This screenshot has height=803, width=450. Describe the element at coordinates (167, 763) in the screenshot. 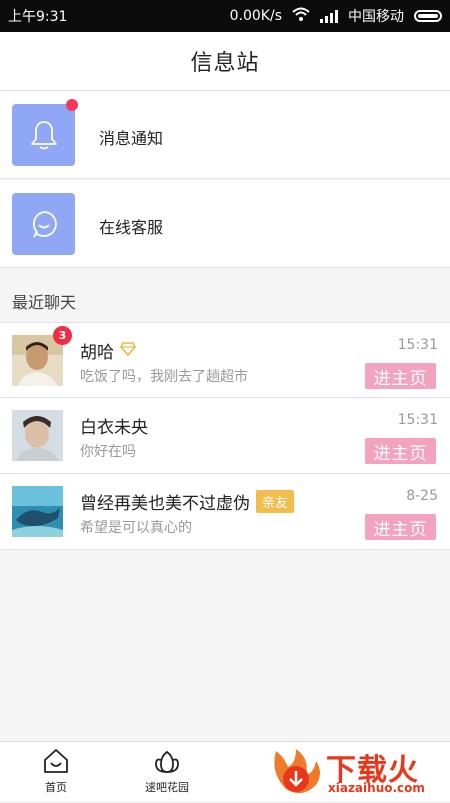

I see `tulip-icon` at that location.